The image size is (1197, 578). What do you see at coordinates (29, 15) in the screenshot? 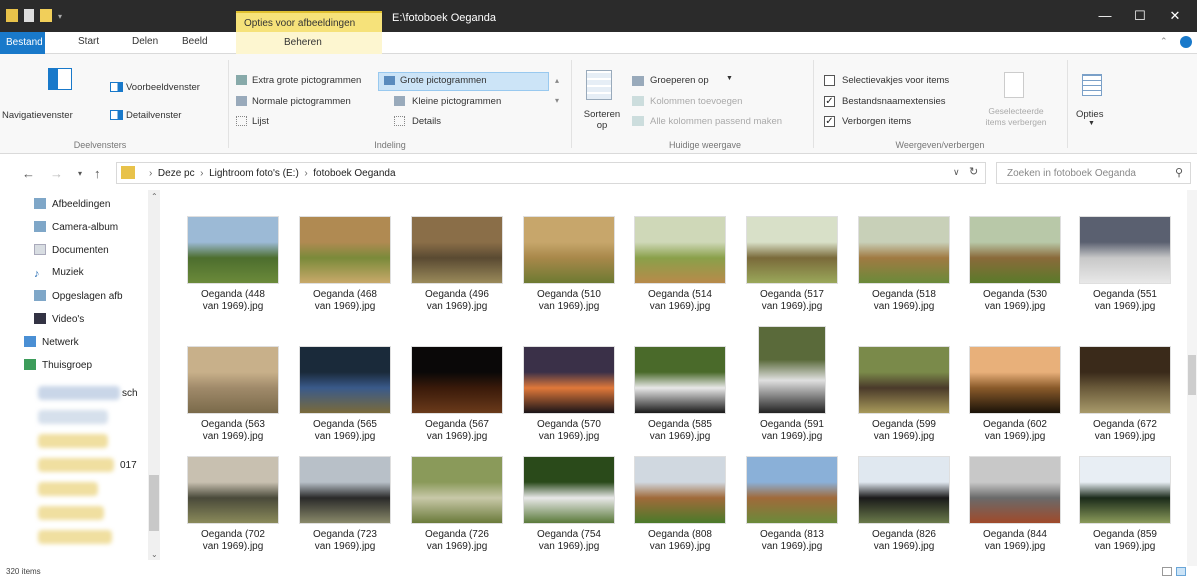
I see `properties-icon` at bounding box center [29, 15].